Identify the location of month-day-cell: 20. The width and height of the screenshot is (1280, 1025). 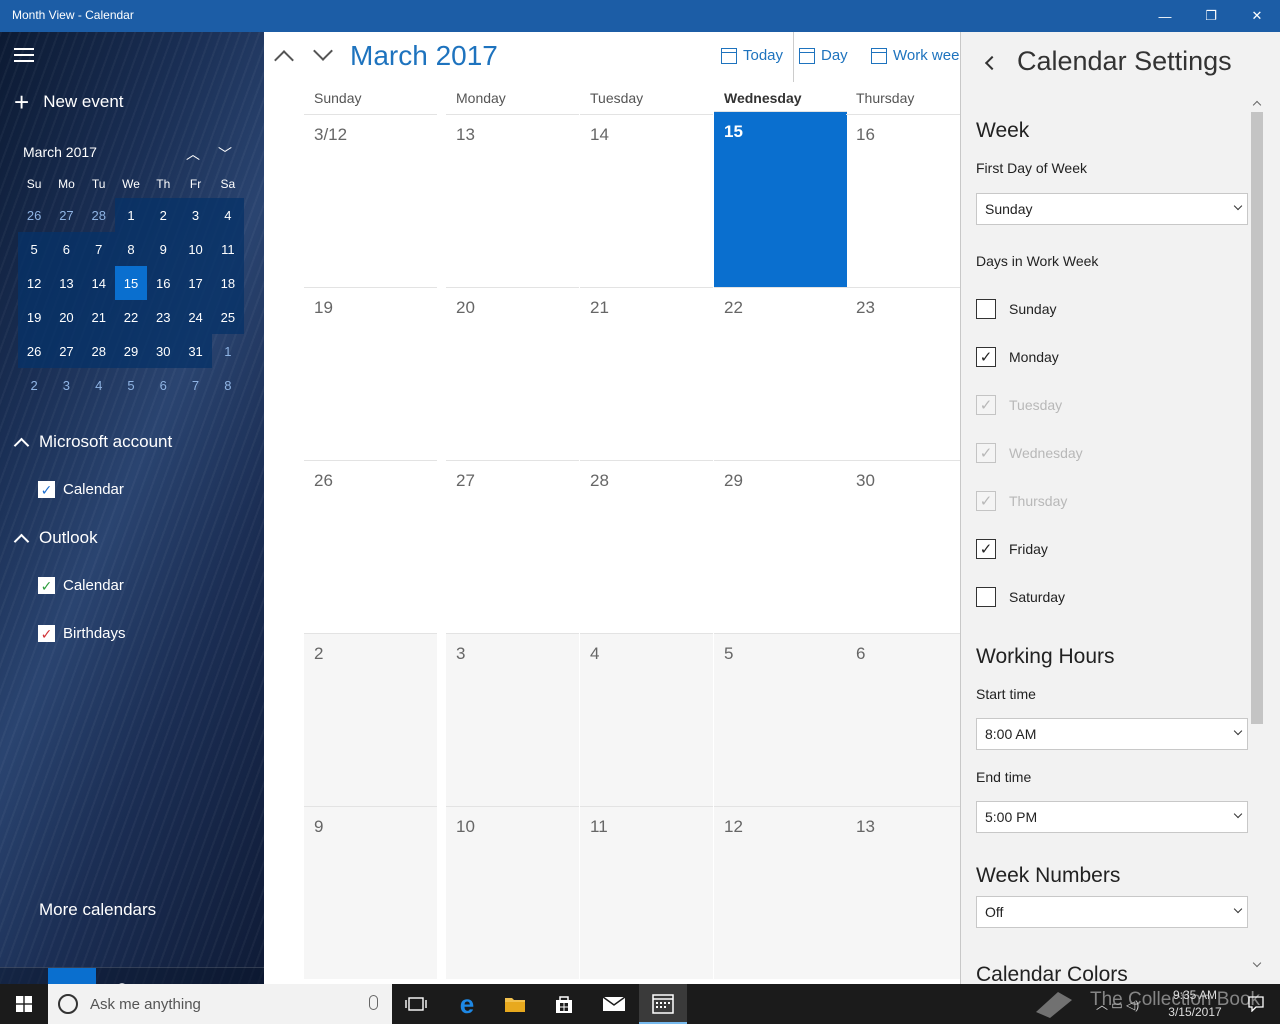
(512, 373).